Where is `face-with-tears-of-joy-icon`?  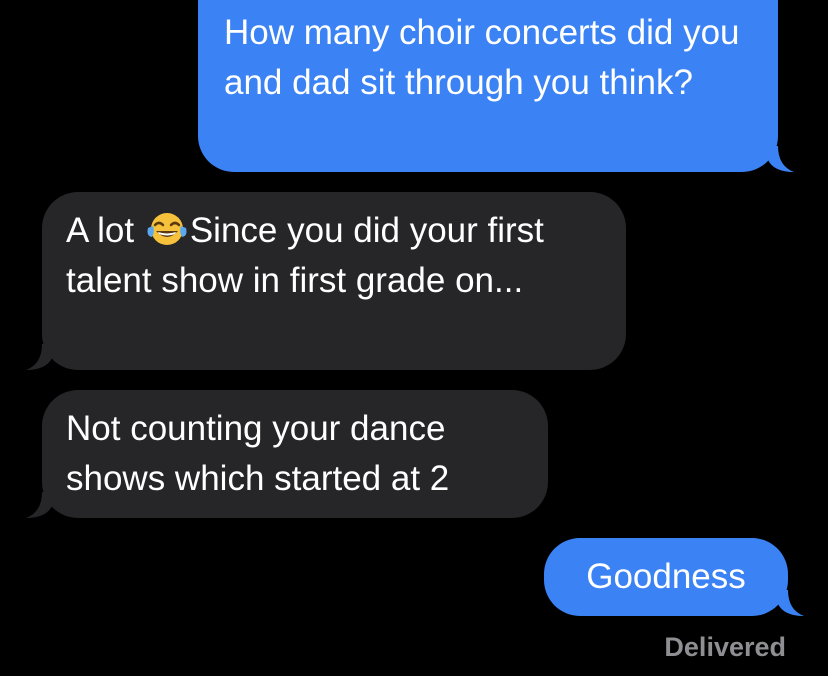 face-with-tears-of-joy-icon is located at coordinates (167, 228).